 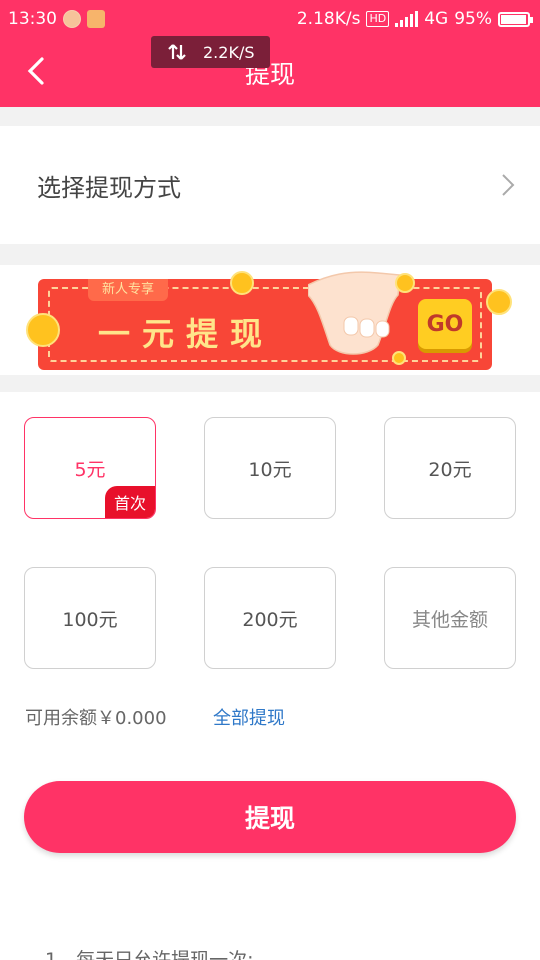 What do you see at coordinates (270, 19) in the screenshot?
I see `status-bar: 13:30 2.18K/s HD 4G 95%` at bounding box center [270, 19].